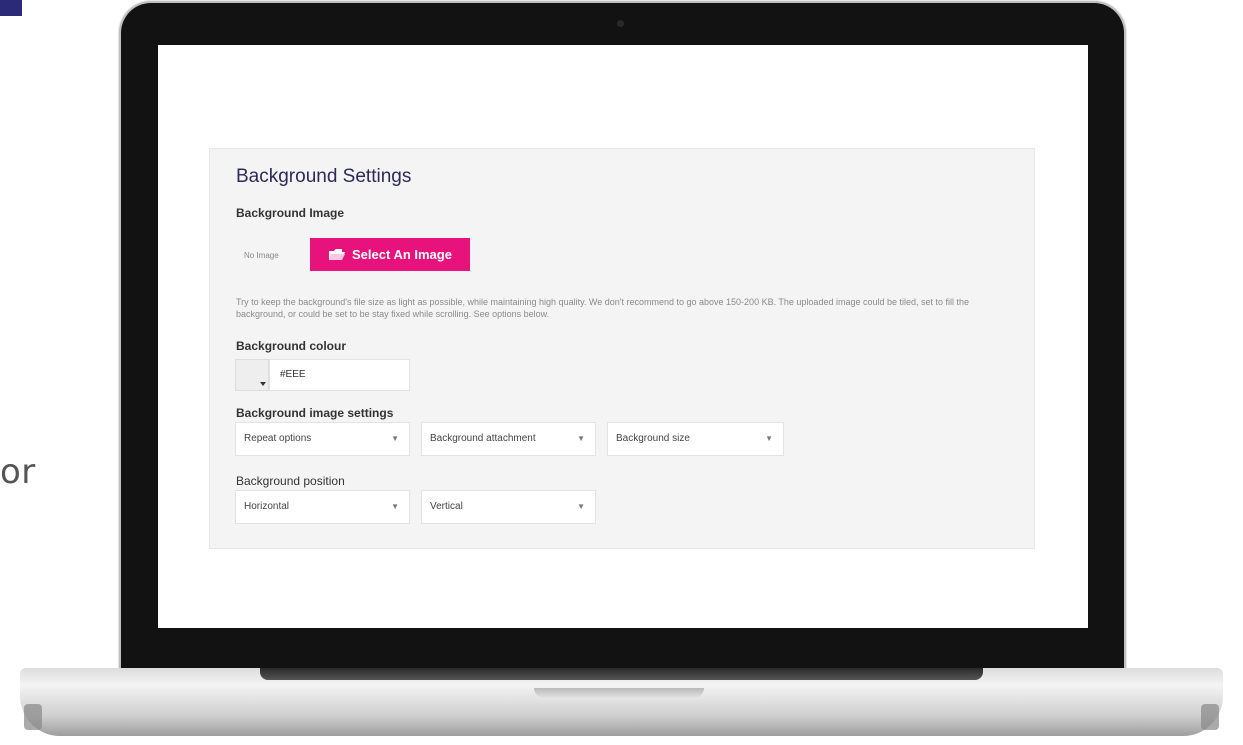 Image resolution: width=1243 pixels, height=745 pixels. Describe the element at coordinates (263, 384) in the screenshot. I see `caret-down-icon` at that location.